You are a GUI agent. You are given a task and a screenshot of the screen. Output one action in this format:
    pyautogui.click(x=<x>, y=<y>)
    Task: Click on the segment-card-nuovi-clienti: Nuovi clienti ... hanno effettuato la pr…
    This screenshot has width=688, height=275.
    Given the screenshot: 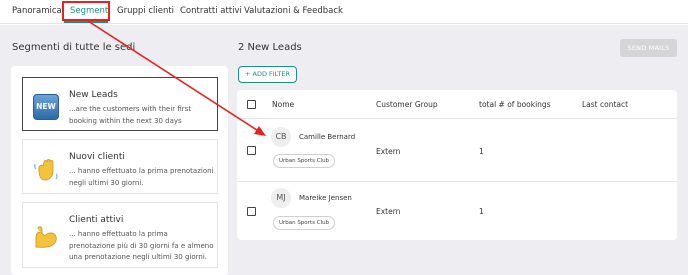 What is the action you would take?
    pyautogui.click(x=120, y=166)
    